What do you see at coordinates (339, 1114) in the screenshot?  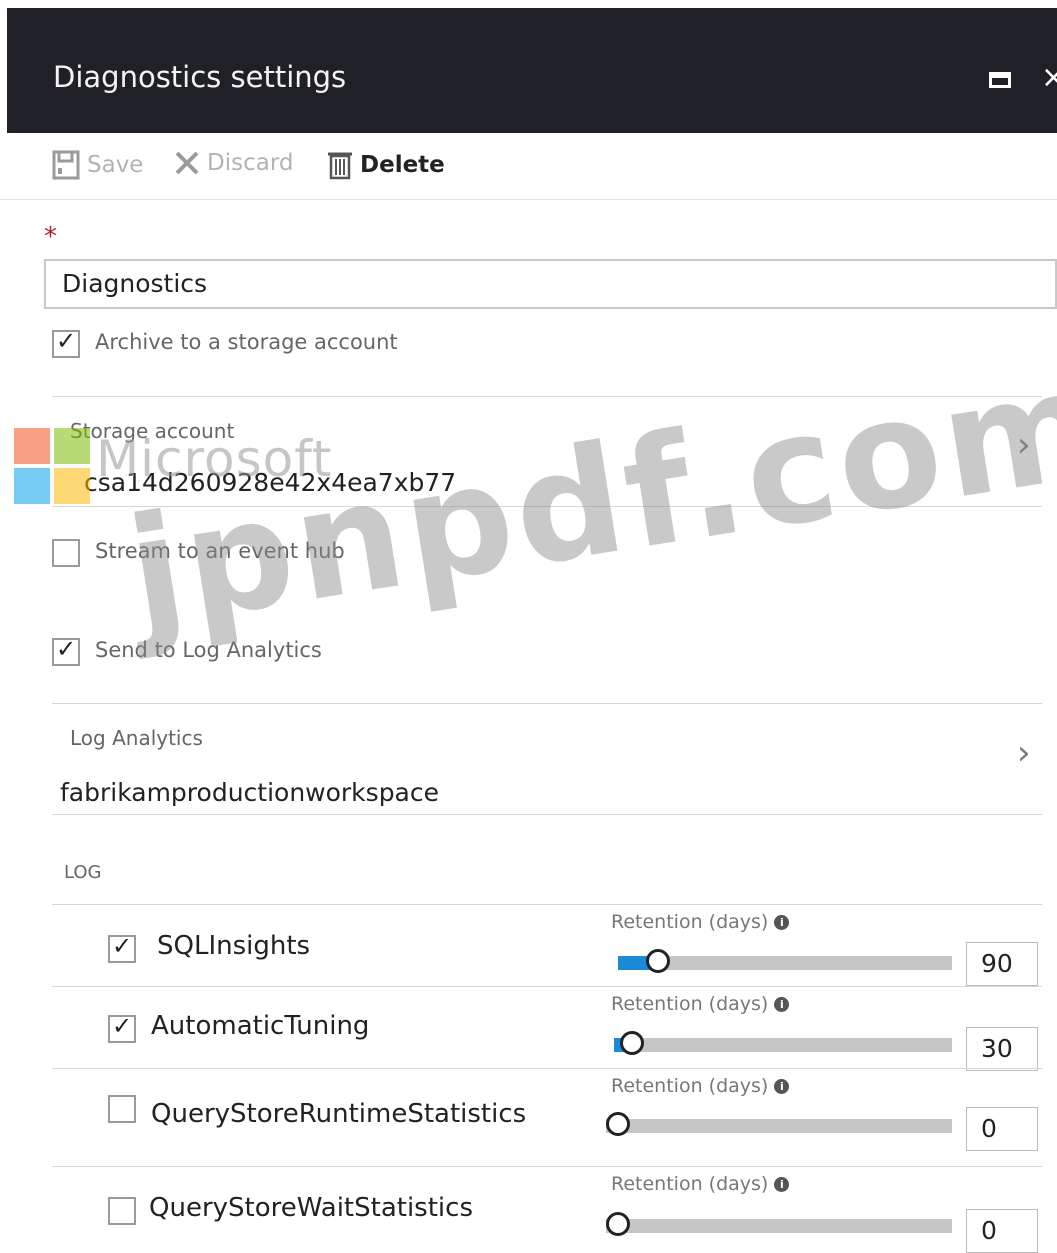 I see `querystoreruntimestatistics-label: QueryStoreRuntimeStatistics` at bounding box center [339, 1114].